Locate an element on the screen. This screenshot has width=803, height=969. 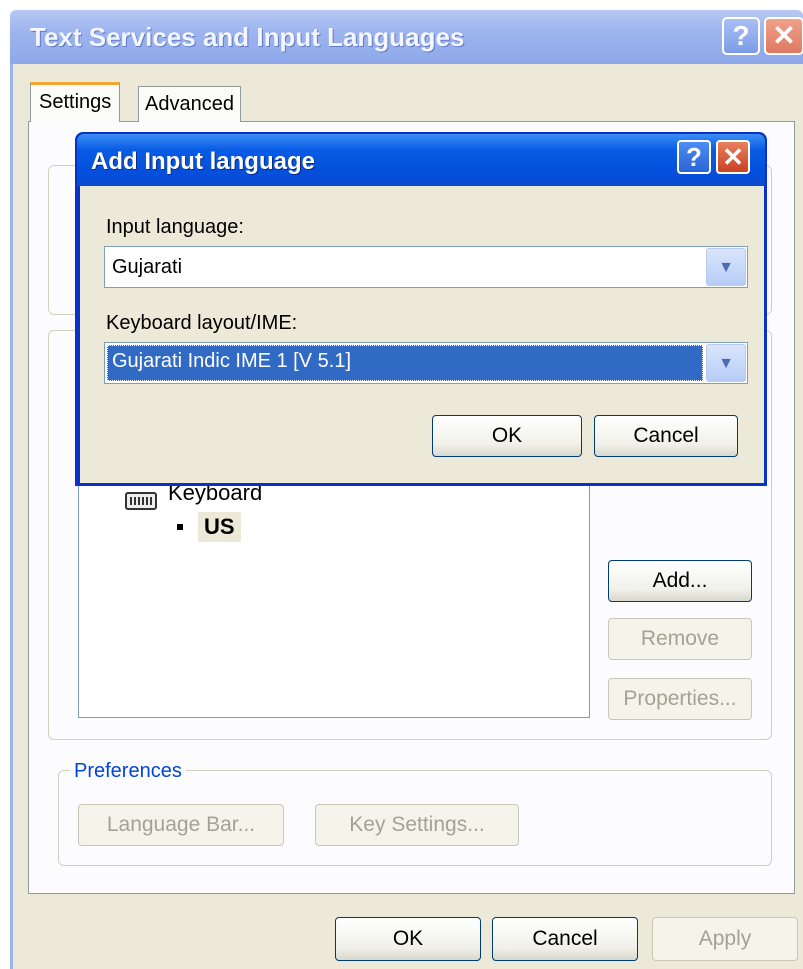
input-language-select is located at coordinates (426, 267).